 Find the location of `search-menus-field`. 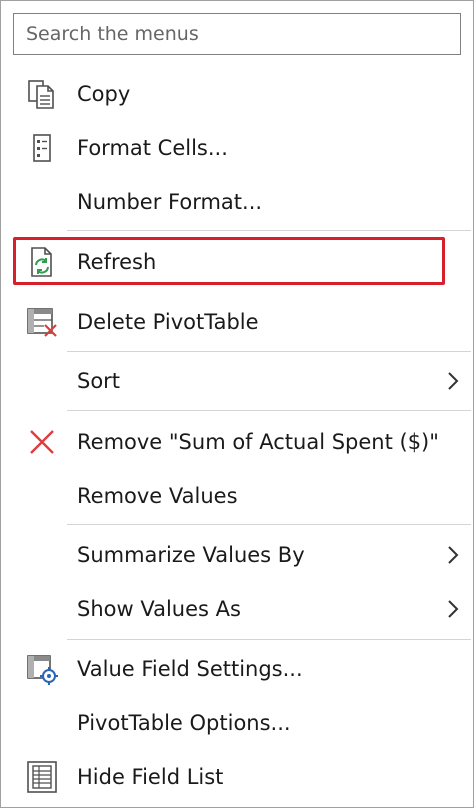

search-menus-field is located at coordinates (237, 34).